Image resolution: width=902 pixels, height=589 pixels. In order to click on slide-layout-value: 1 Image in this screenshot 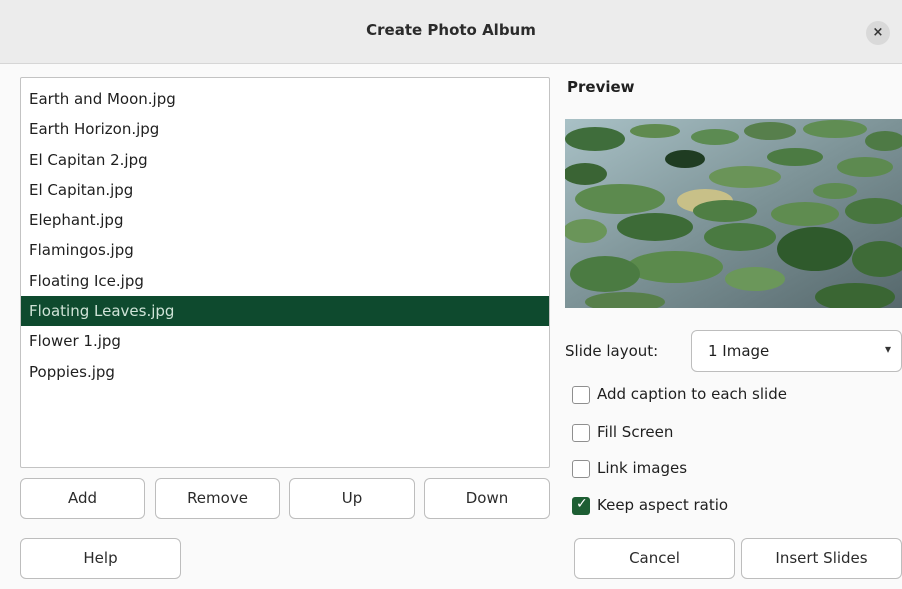, I will do `click(739, 351)`.